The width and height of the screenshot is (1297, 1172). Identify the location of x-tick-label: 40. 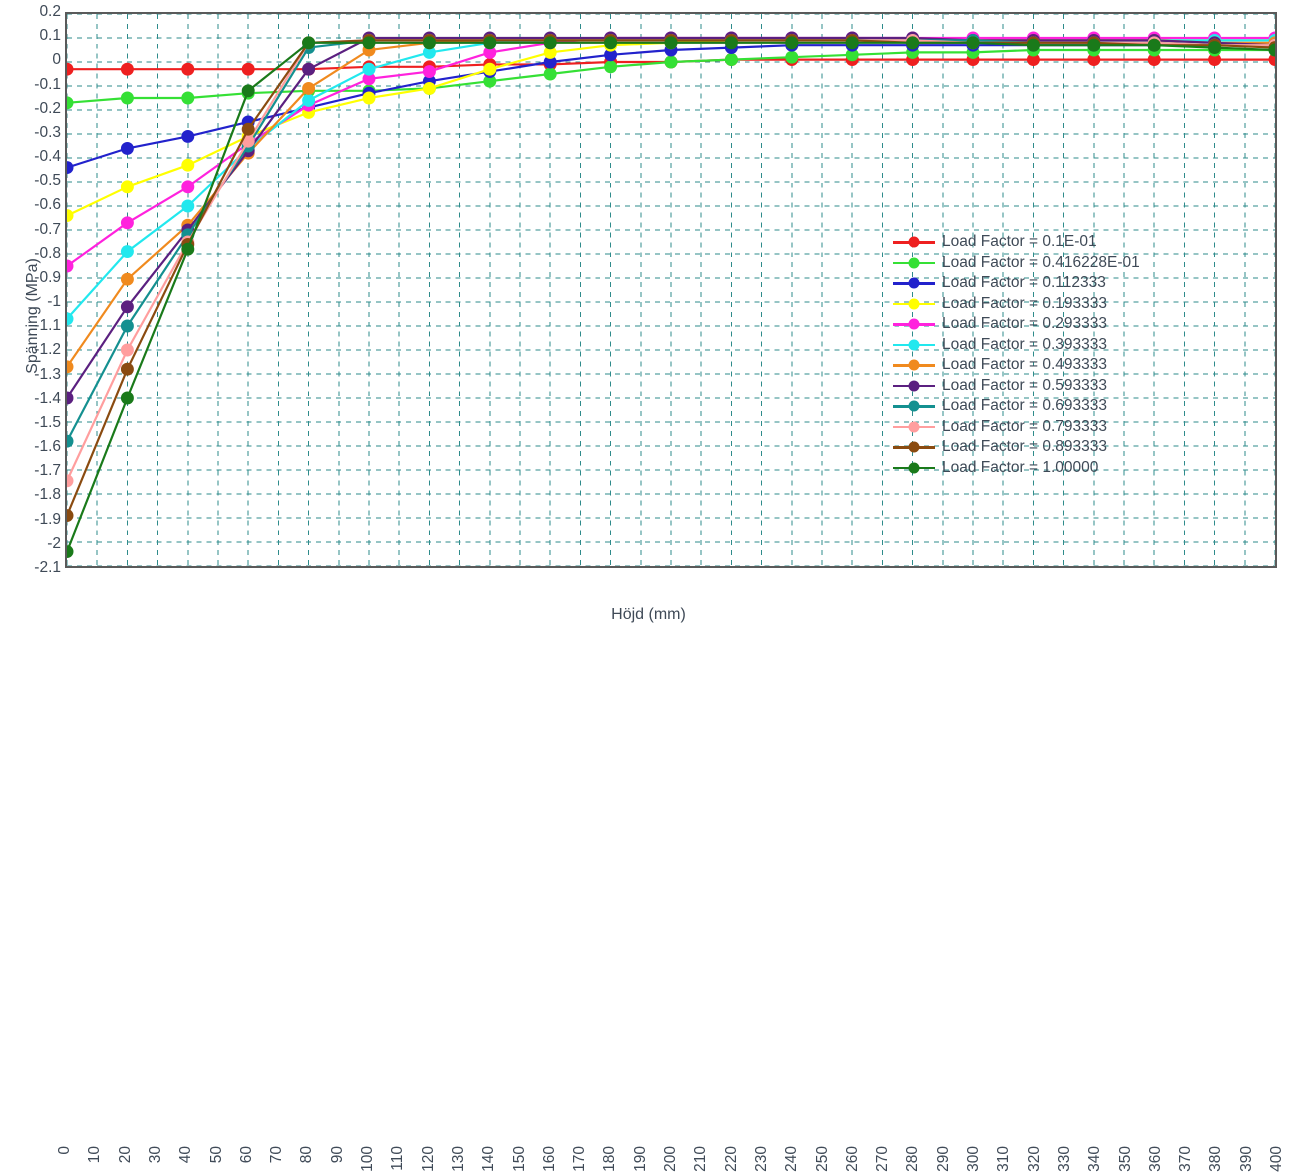
(186, 1155).